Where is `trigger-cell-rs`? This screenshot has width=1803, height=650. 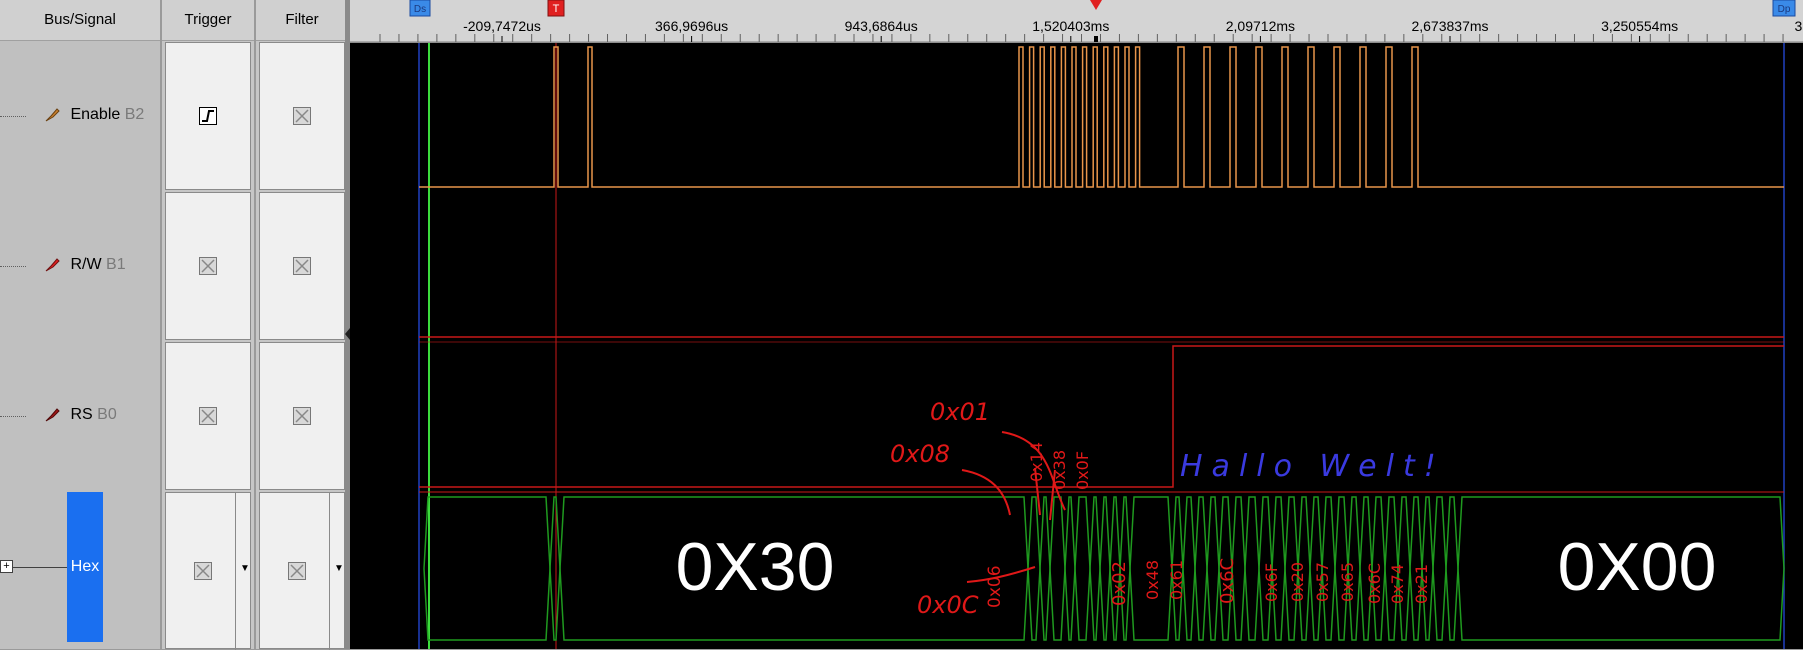
trigger-cell-rs is located at coordinates (208, 416).